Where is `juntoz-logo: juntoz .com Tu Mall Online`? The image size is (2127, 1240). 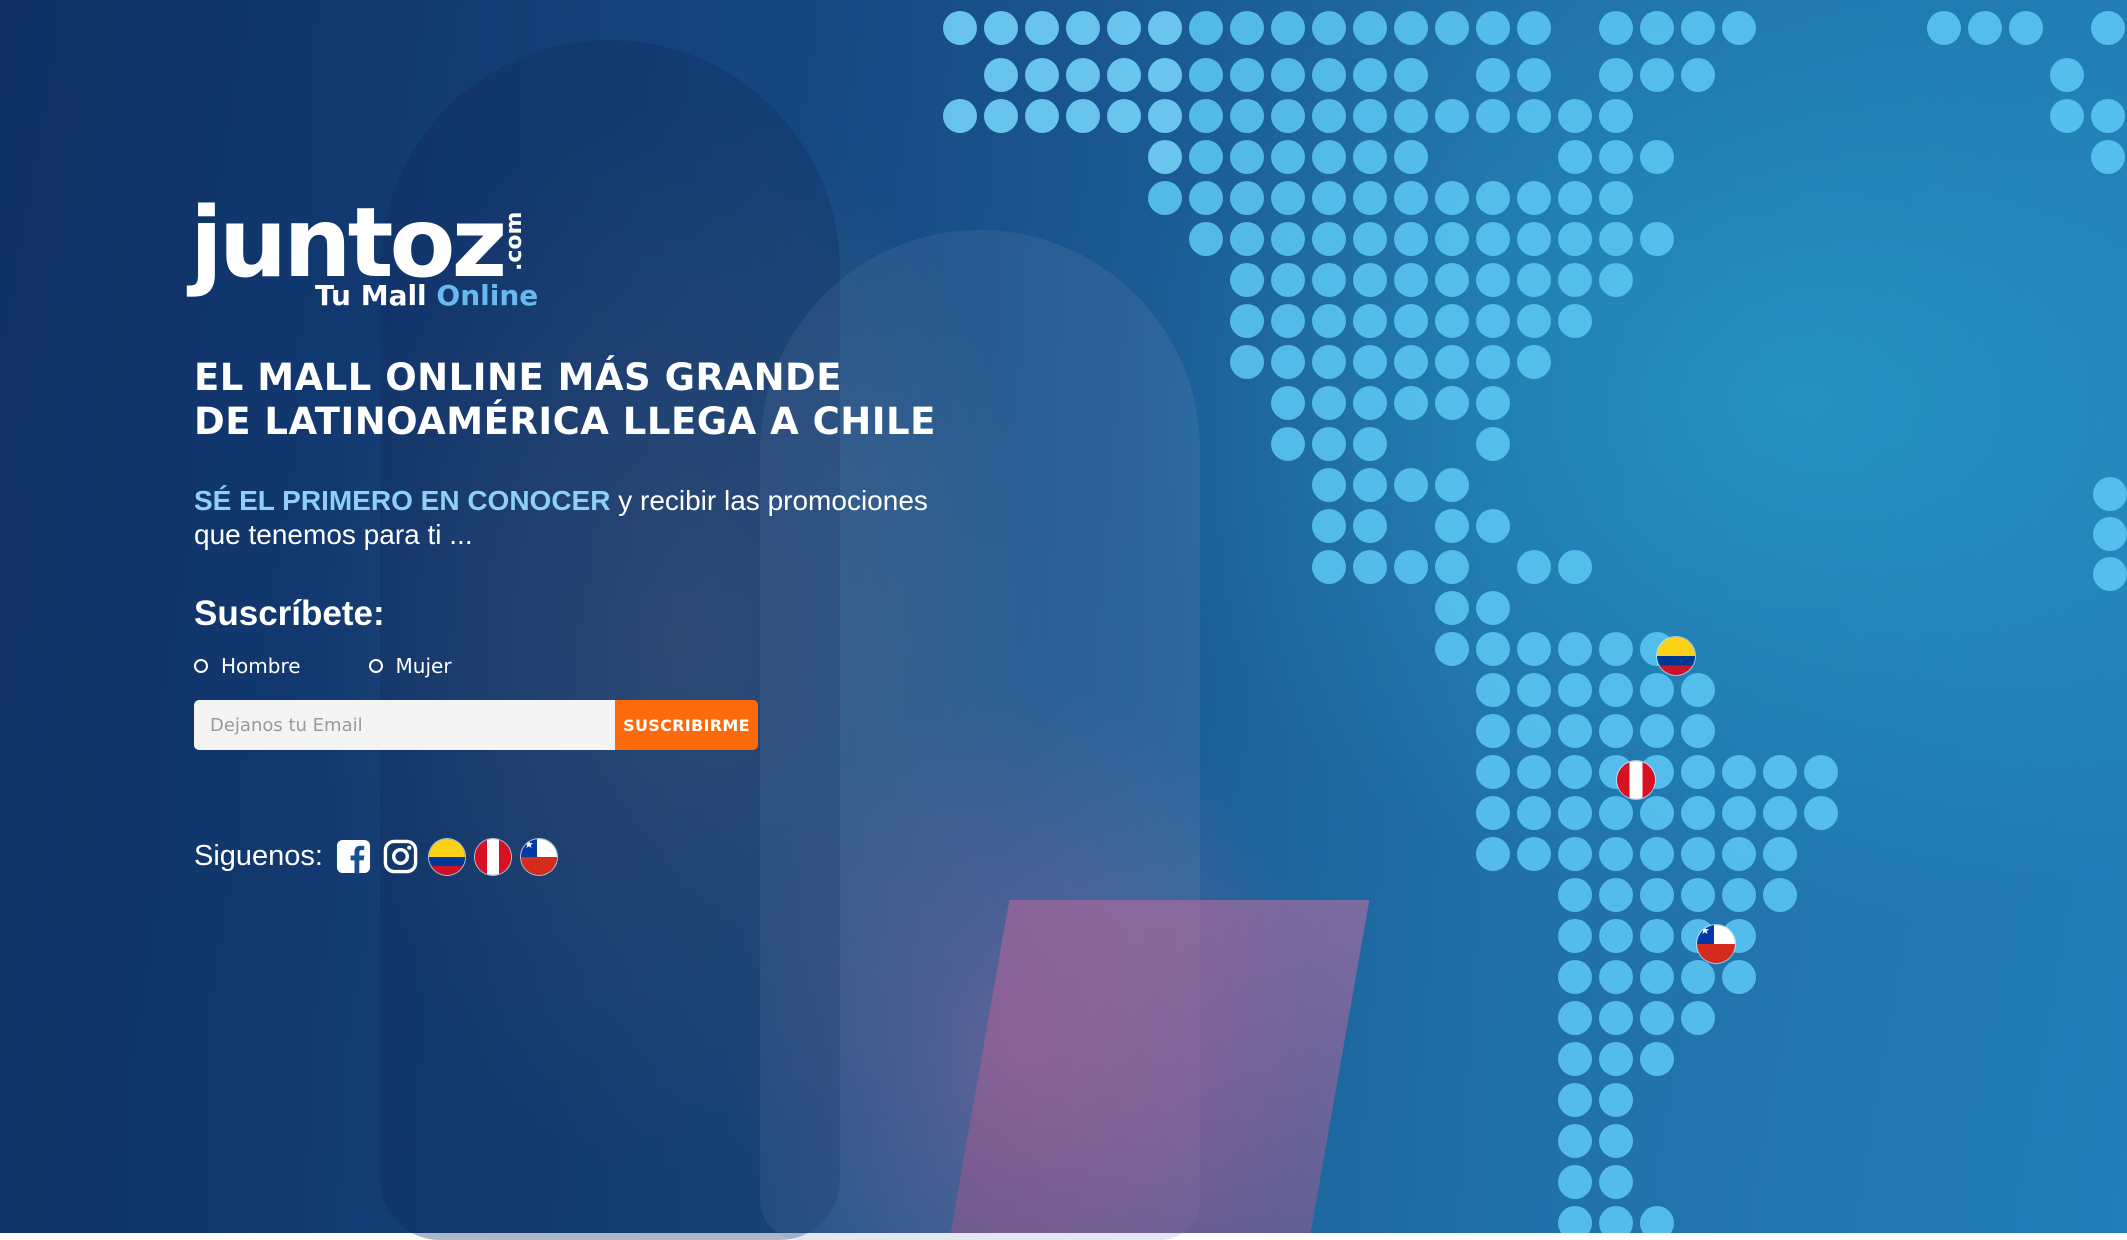
juntoz-logo: juntoz .com Tu Mall Online is located at coordinates (364, 251).